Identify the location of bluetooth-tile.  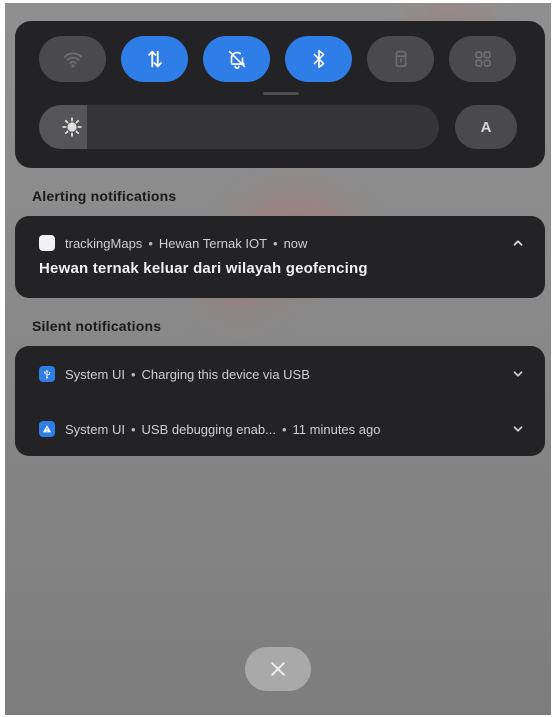
(318, 59).